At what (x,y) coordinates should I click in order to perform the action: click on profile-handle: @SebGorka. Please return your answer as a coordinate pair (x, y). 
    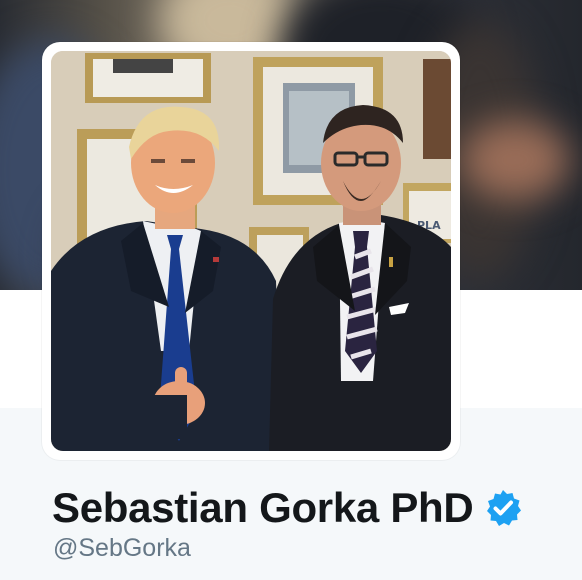
    Looking at the image, I should click on (122, 548).